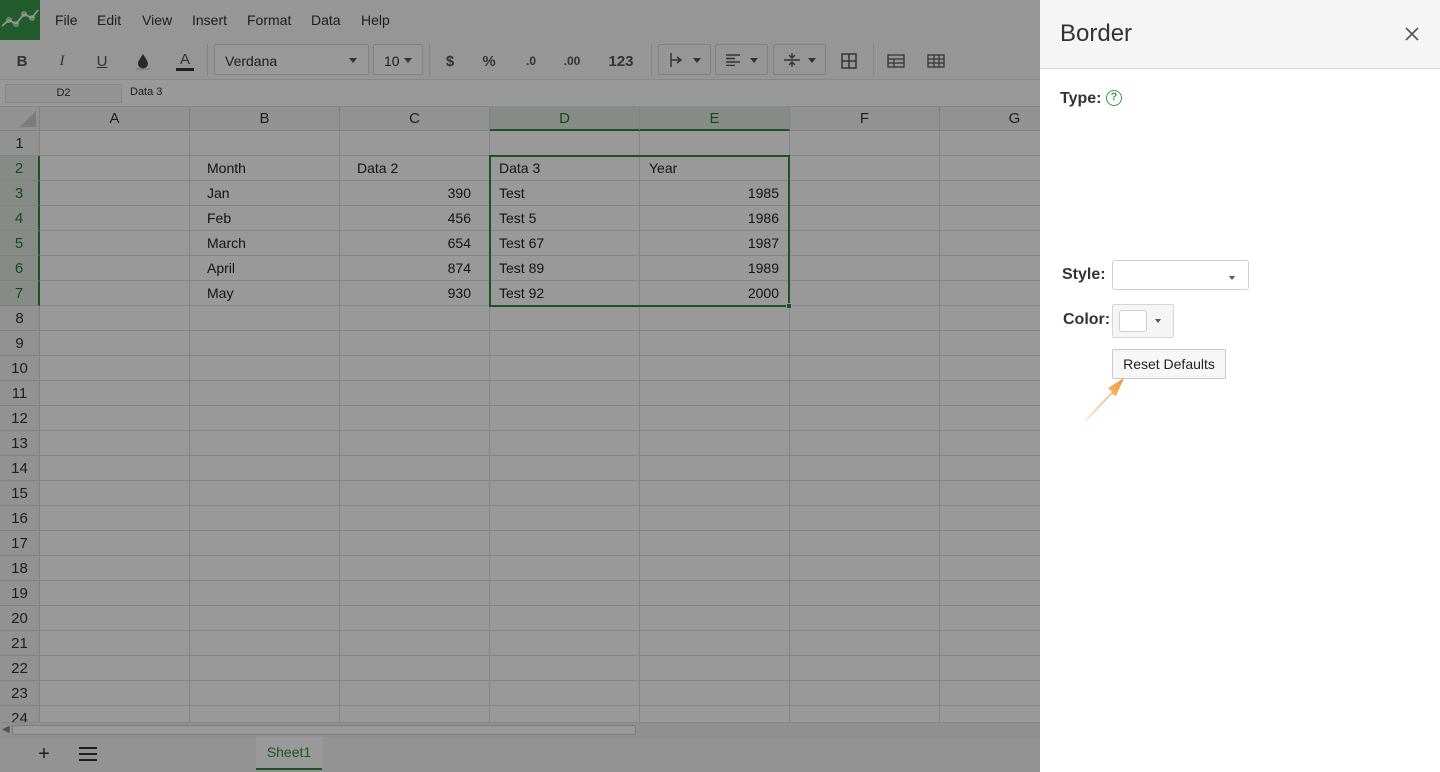  Describe the element at coordinates (1087, 319) in the screenshot. I see `color-label: Color:` at that location.